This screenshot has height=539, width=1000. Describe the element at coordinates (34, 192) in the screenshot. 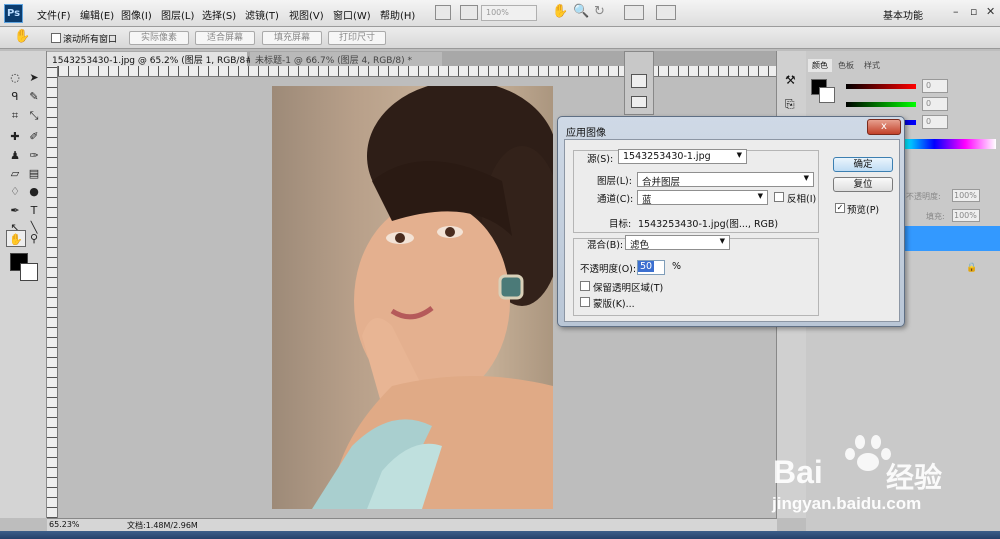

I see `dodge-tool-icon: ●` at that location.